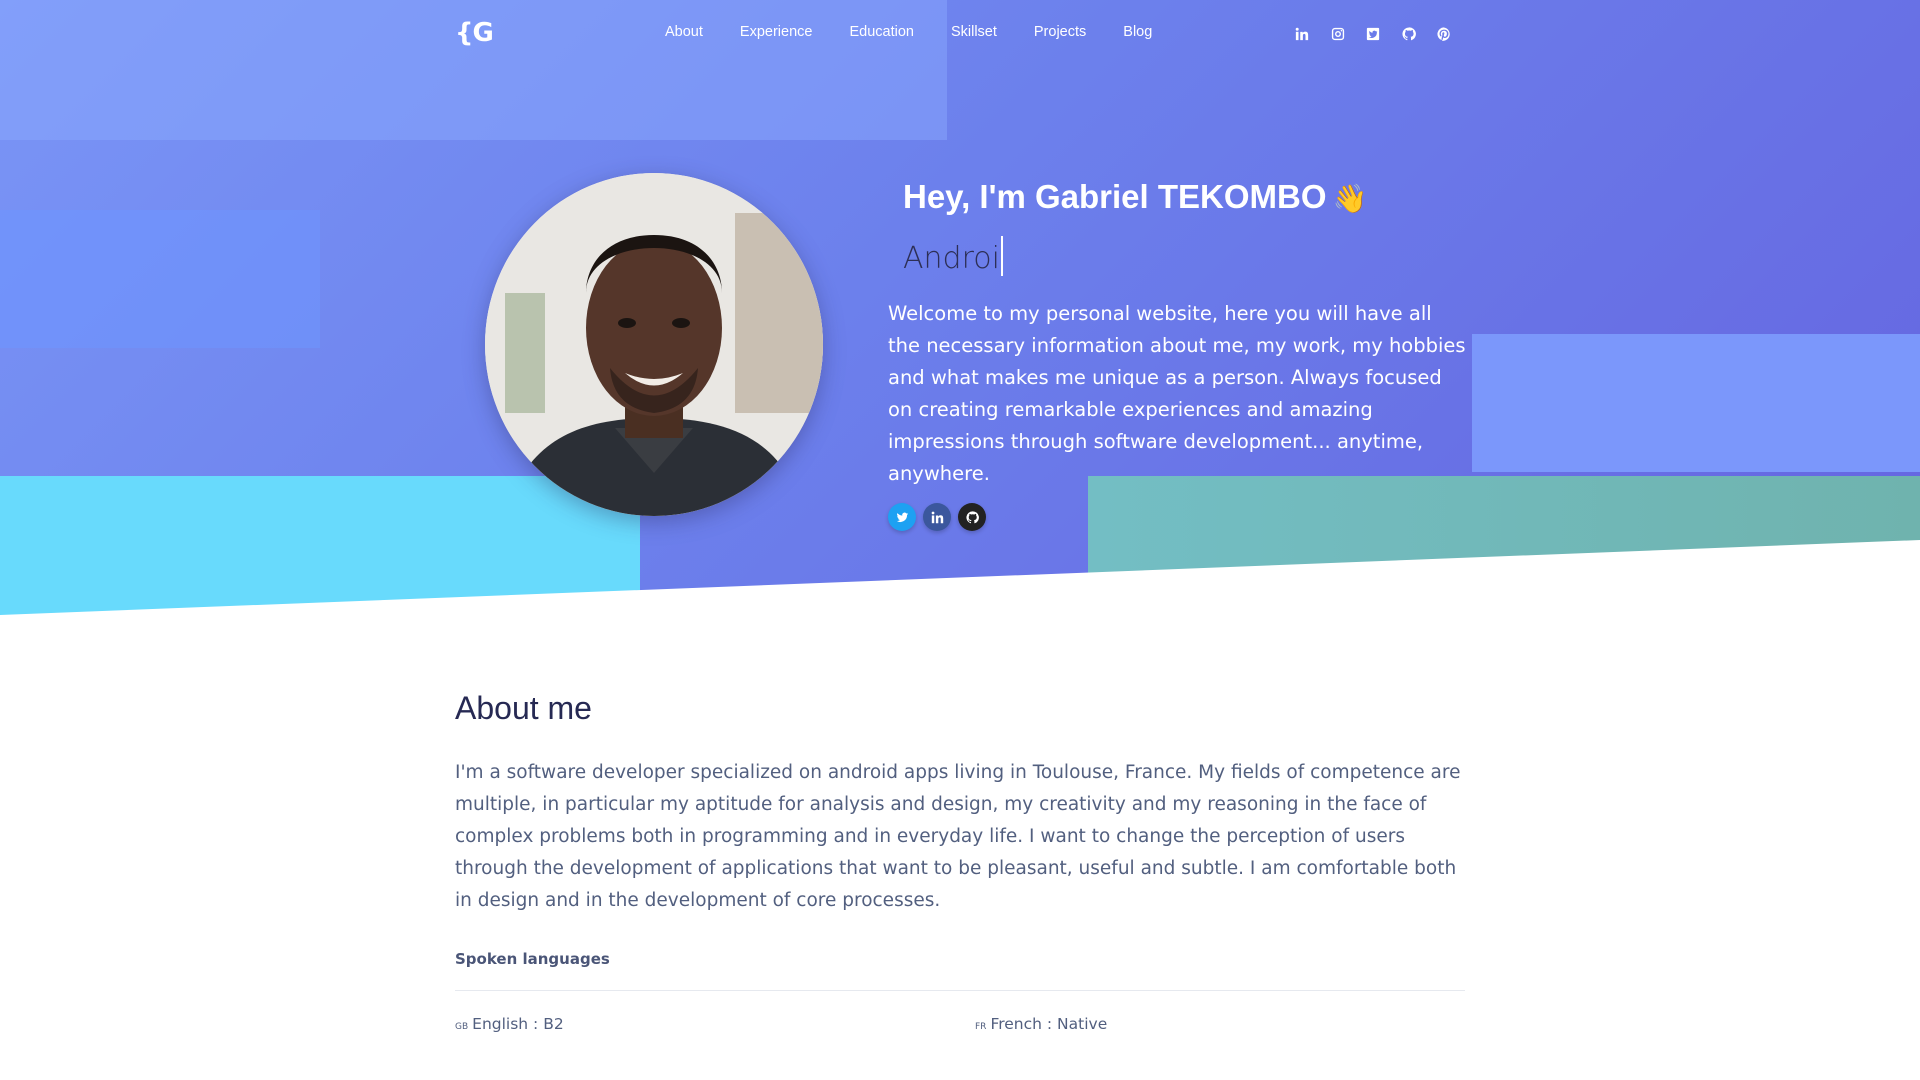 This screenshot has width=1920, height=1080. I want to click on language-english: GB English : B2, so click(509, 1024).